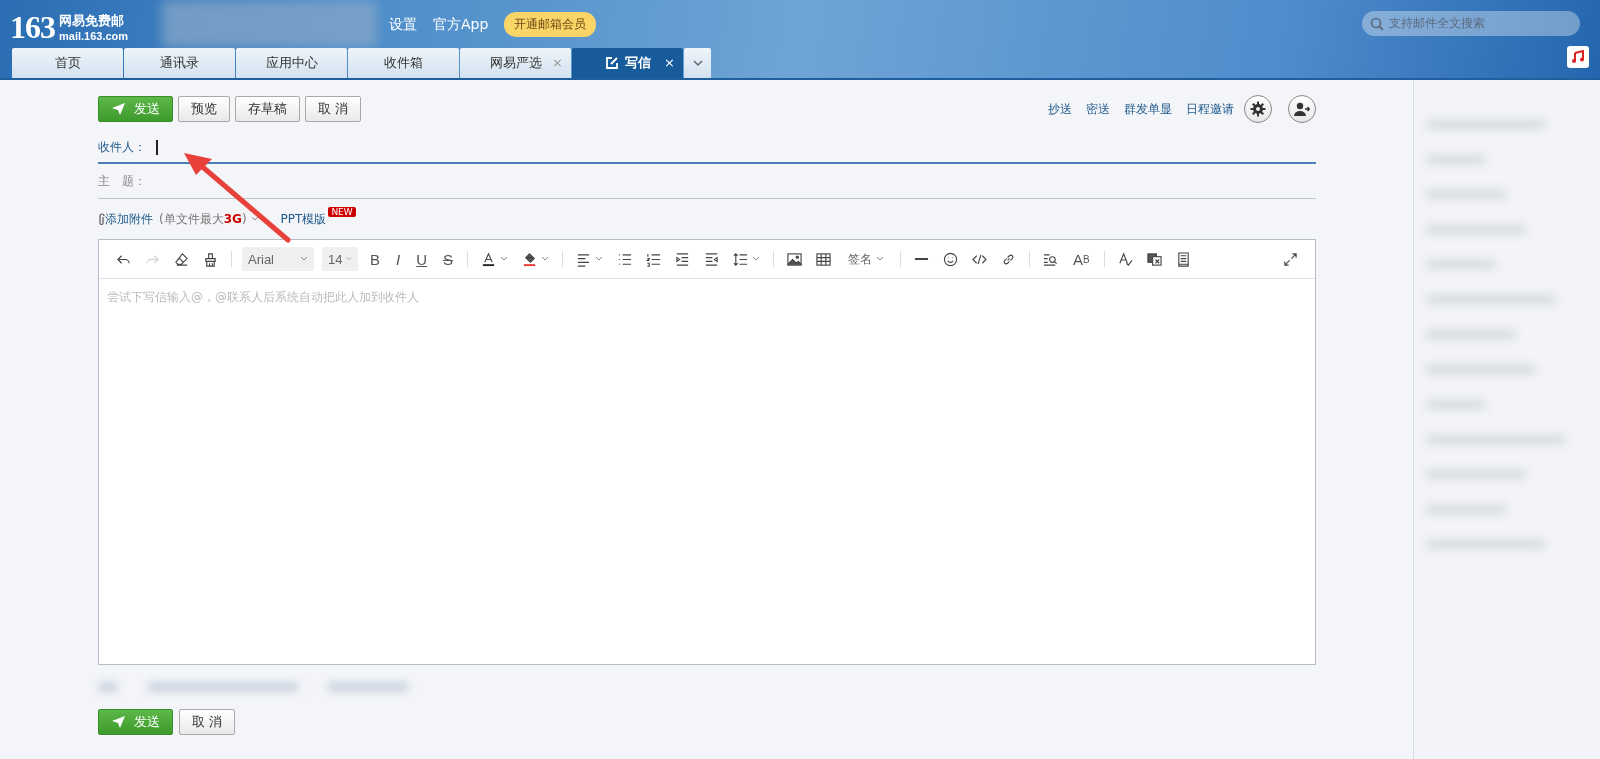 Image resolution: width=1600 pixels, height=759 pixels. Describe the element at coordinates (637, 63) in the screenshot. I see `tab-label: 写信` at that location.